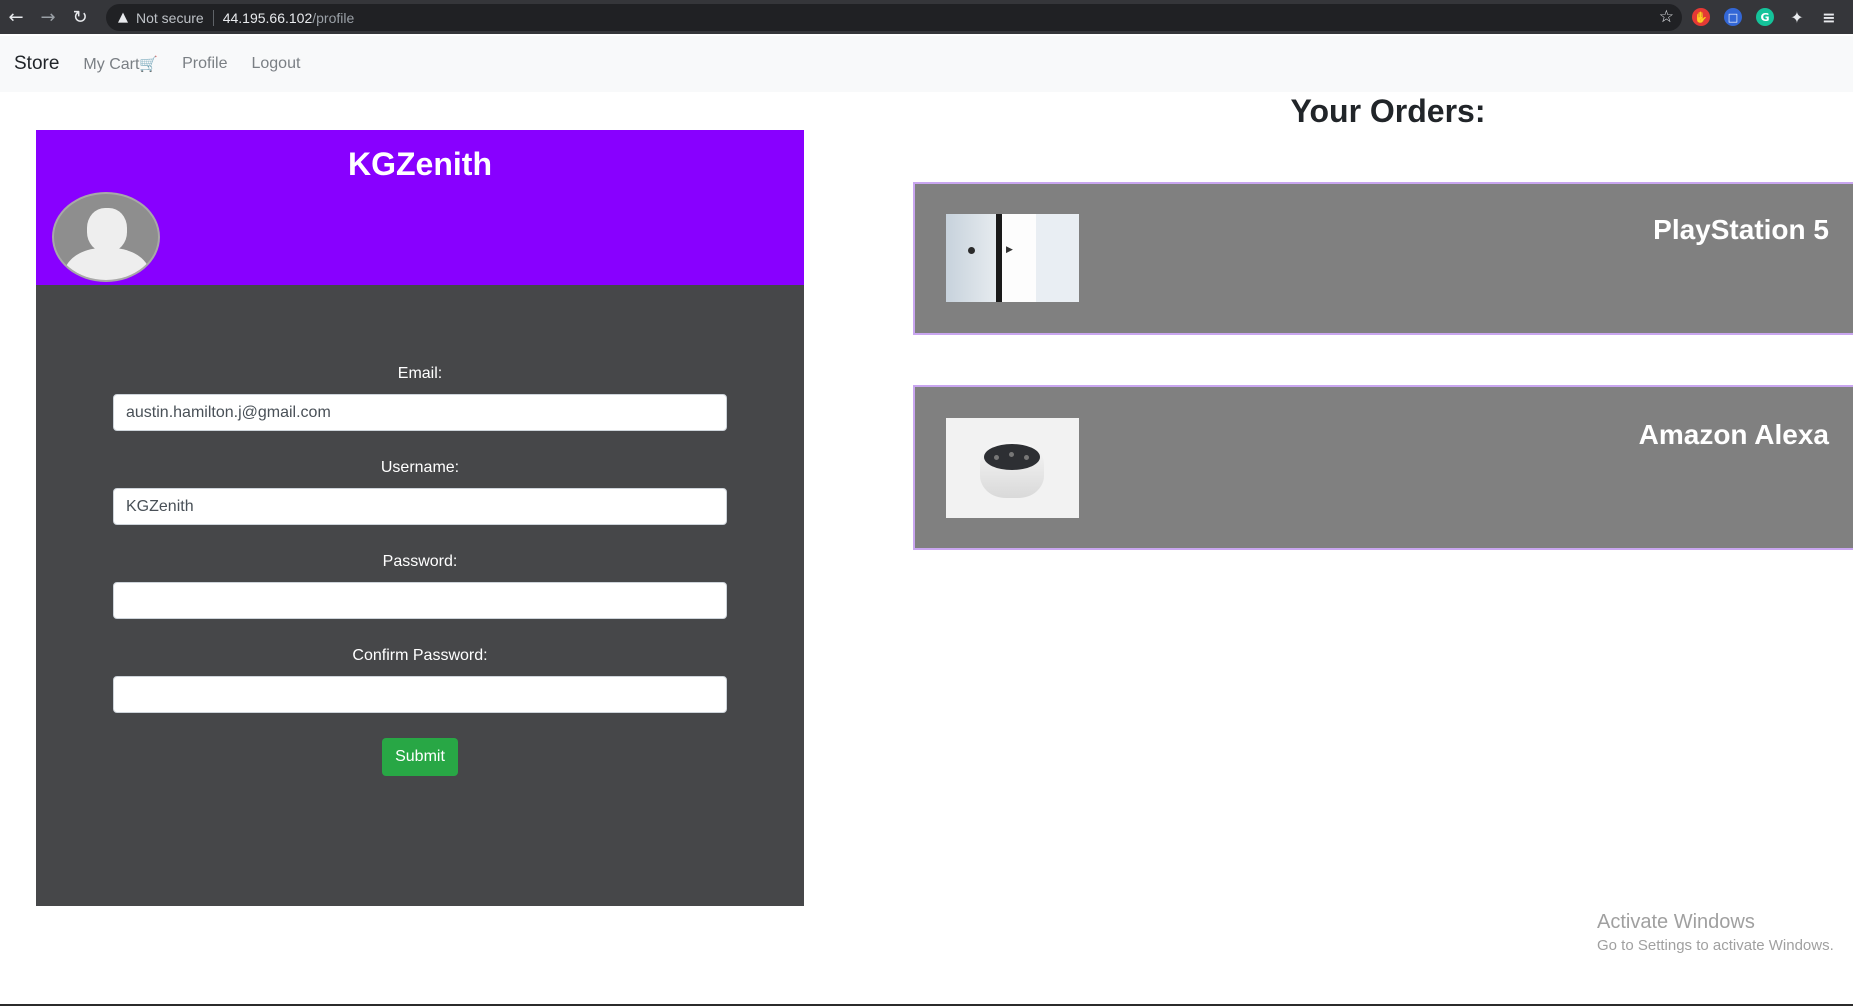 Image resolution: width=1853 pixels, height=1006 pixels. I want to click on url-divider, so click(213, 17).